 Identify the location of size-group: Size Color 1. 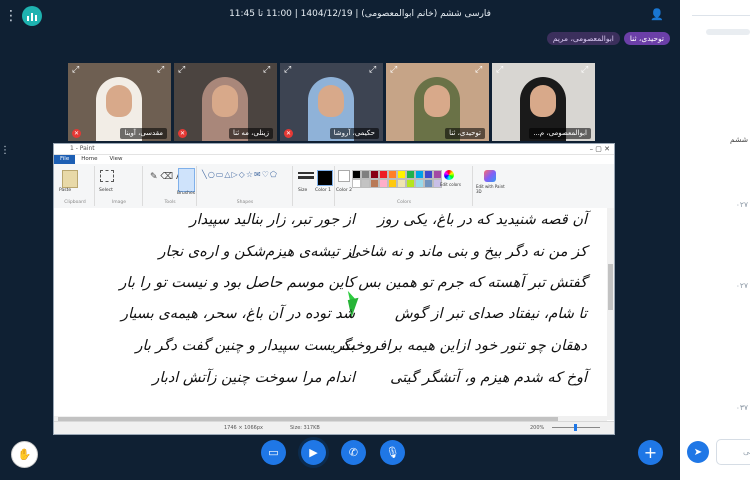
(314, 186).